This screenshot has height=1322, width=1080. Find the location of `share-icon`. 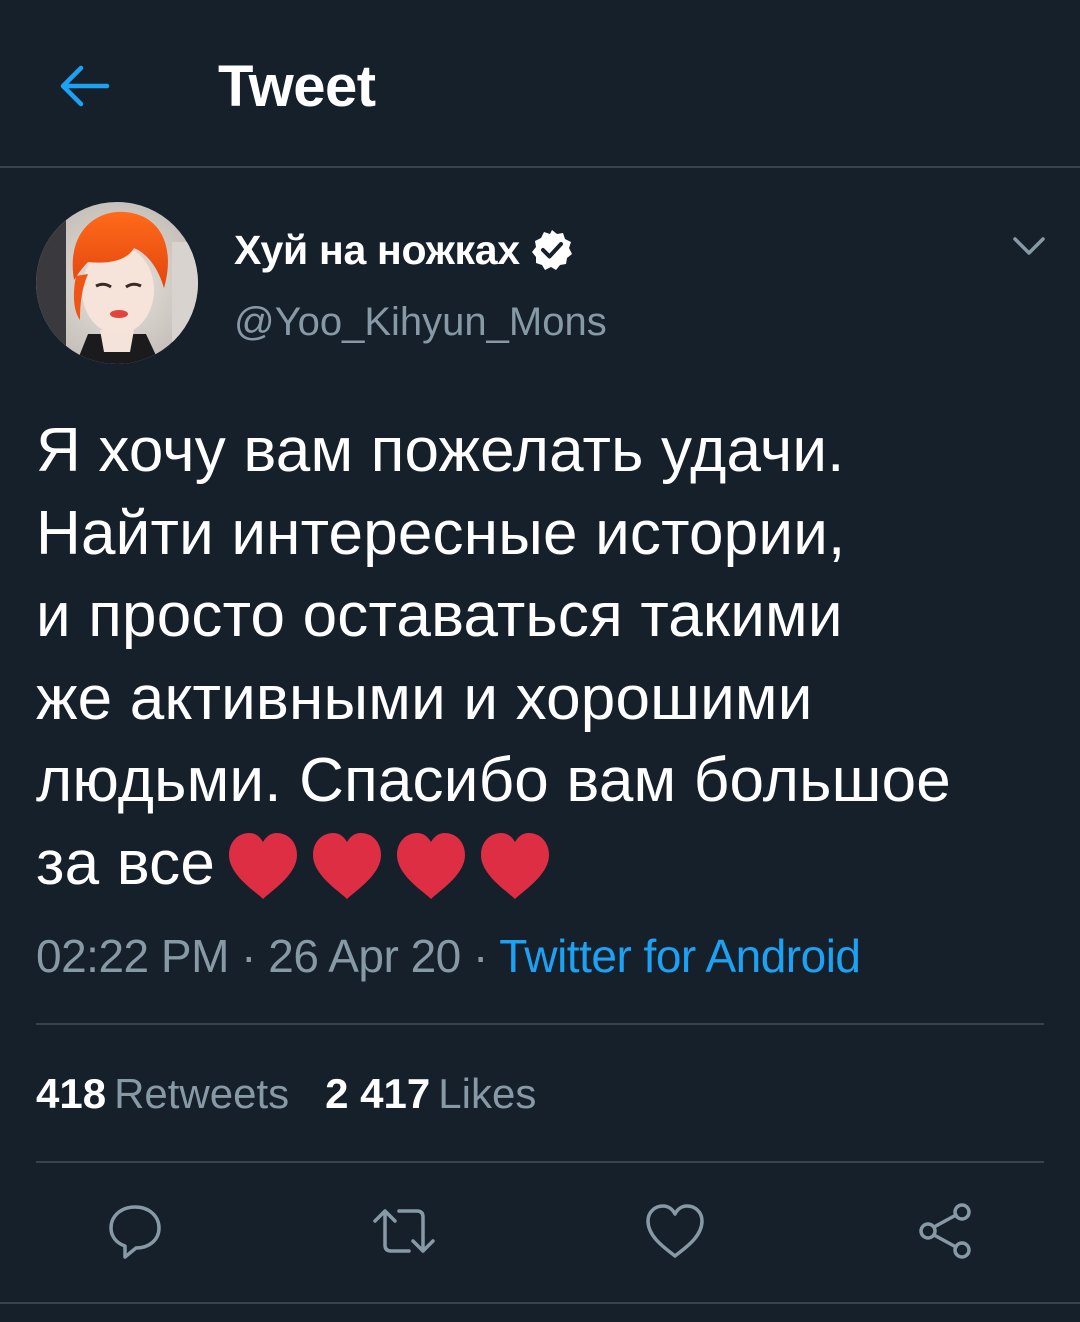

share-icon is located at coordinates (945, 1231).